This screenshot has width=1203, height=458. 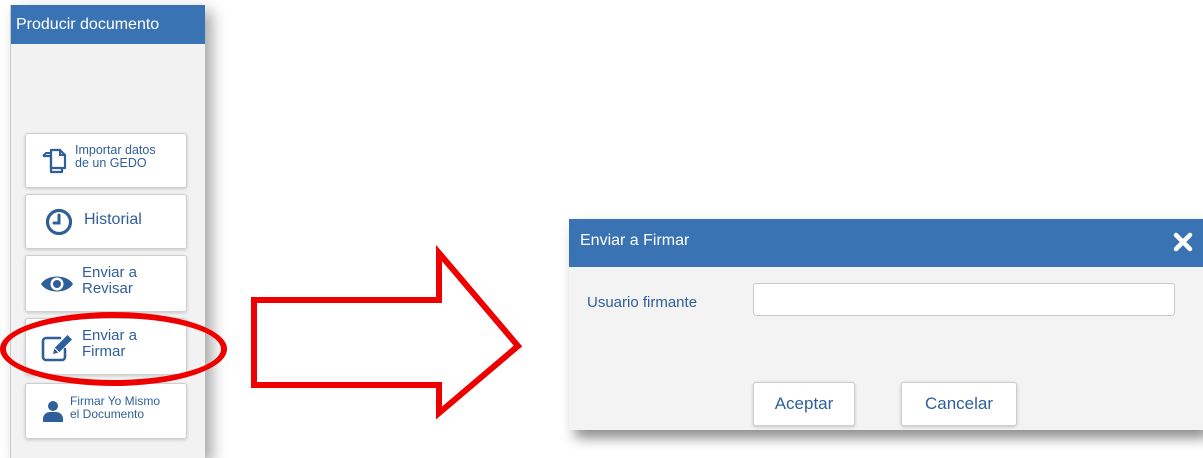 What do you see at coordinates (115, 157) in the screenshot?
I see `importar-gedo-label: Importar datos de un GEDO` at bounding box center [115, 157].